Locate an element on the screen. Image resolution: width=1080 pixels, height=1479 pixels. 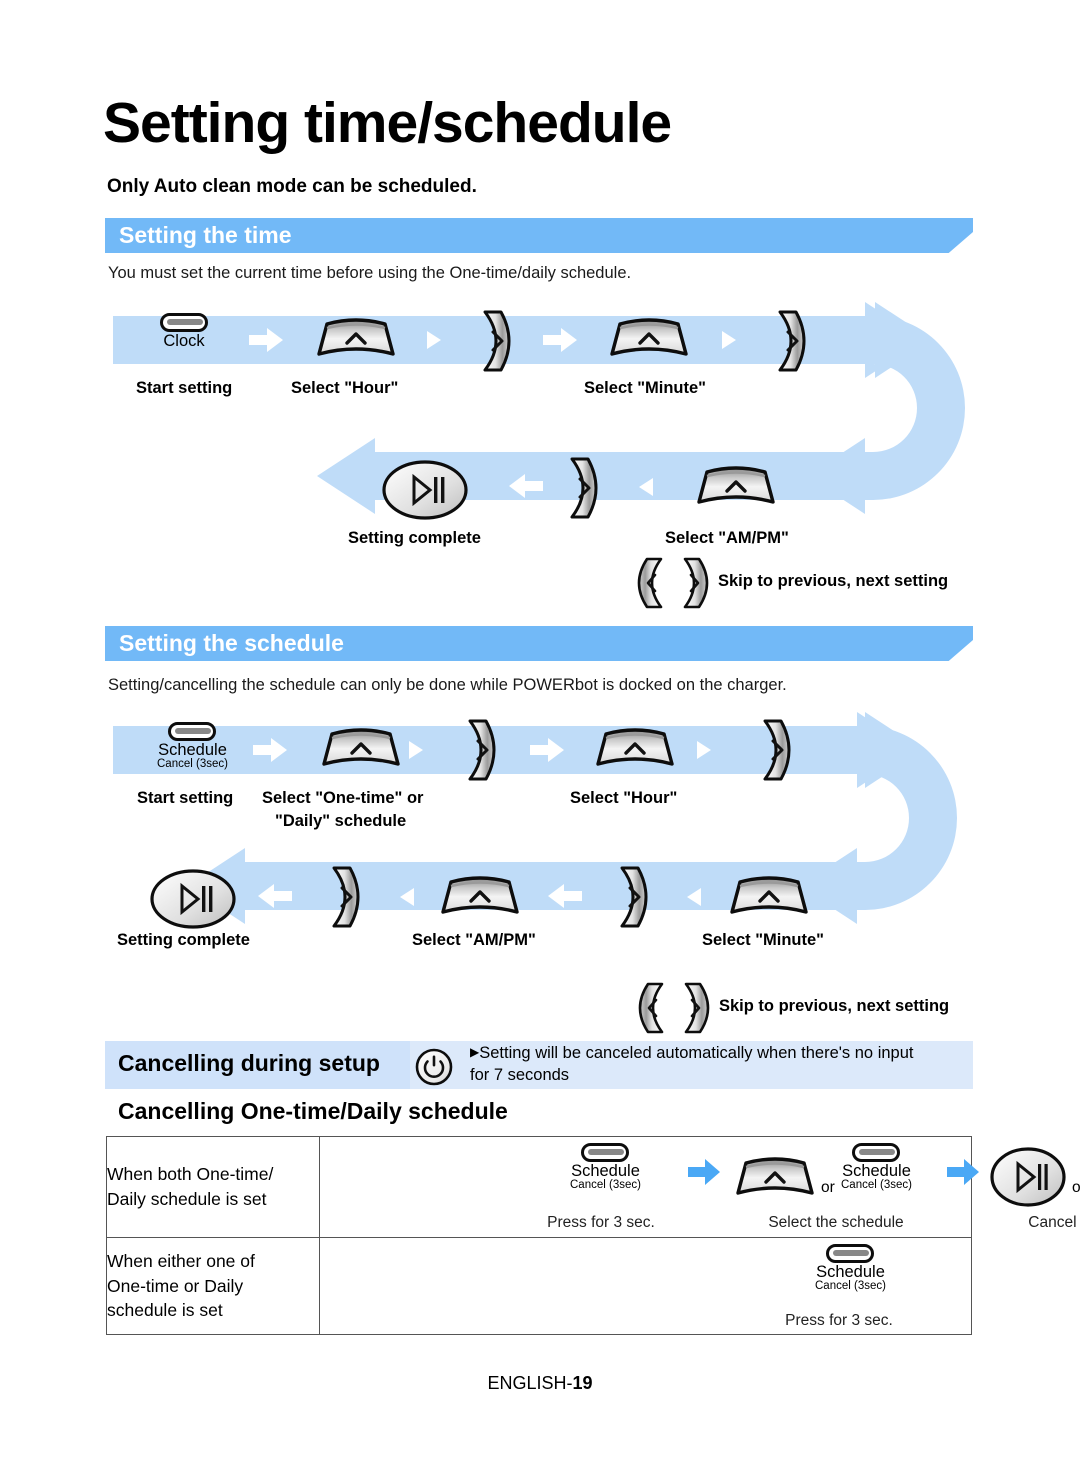
row1-label-line2: Daily schedule is set is located at coordinates (187, 1199).